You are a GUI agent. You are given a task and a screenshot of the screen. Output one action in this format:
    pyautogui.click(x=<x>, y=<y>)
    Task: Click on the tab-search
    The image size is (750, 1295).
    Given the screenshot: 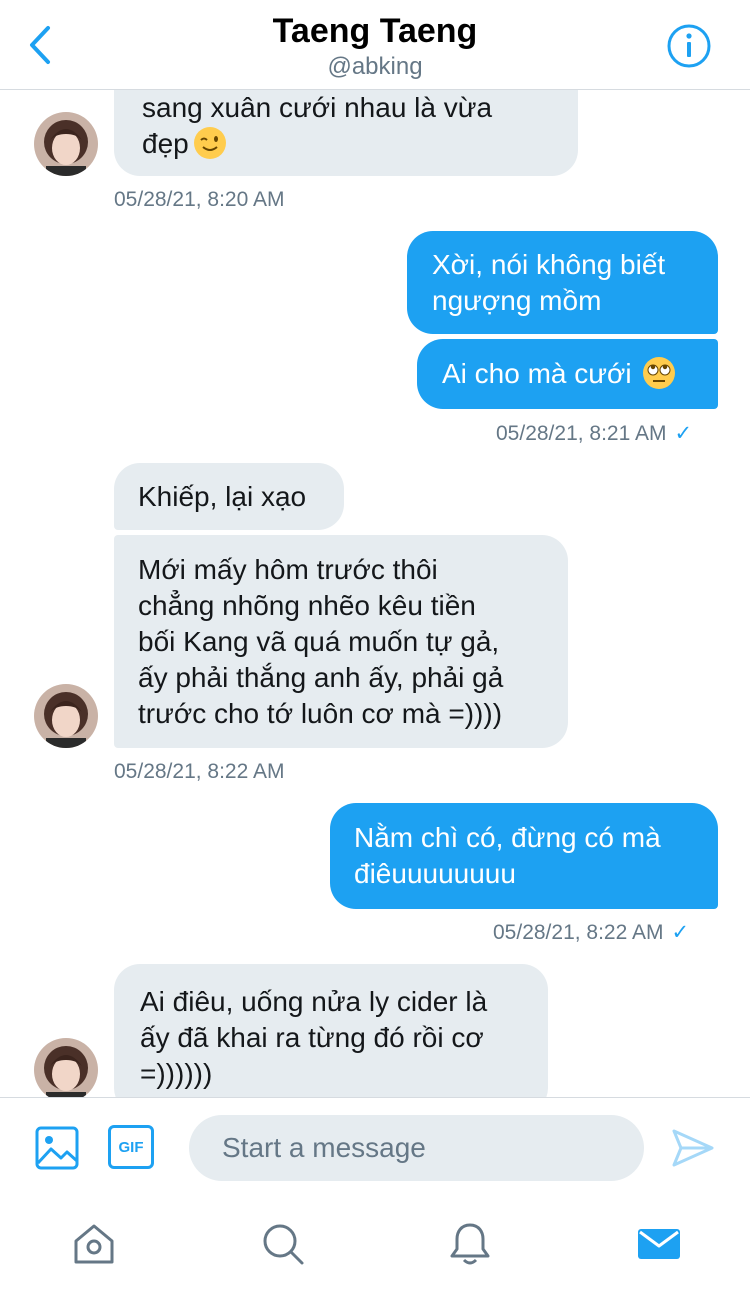 What is the action you would take?
    pyautogui.click(x=283, y=1244)
    